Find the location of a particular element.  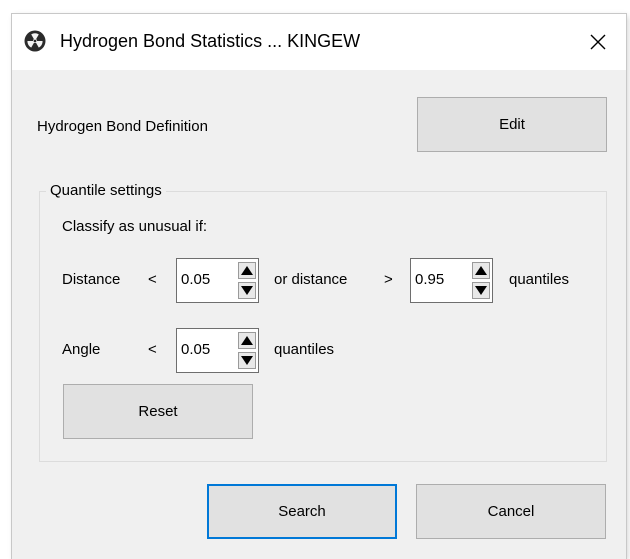

edit-button: Edit is located at coordinates (512, 124).